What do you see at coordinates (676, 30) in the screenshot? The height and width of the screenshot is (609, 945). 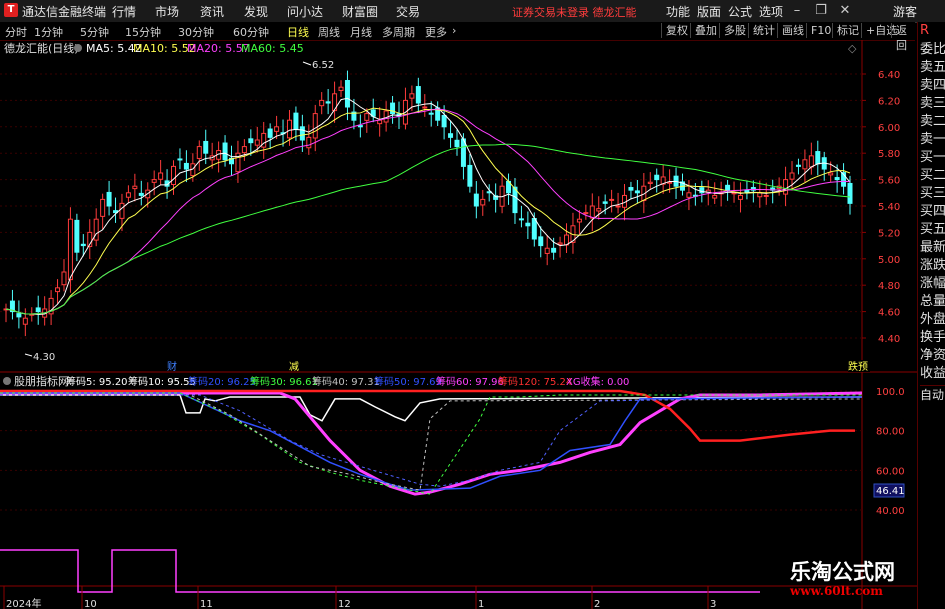 I see `fuquan-button: 复权` at bounding box center [676, 30].